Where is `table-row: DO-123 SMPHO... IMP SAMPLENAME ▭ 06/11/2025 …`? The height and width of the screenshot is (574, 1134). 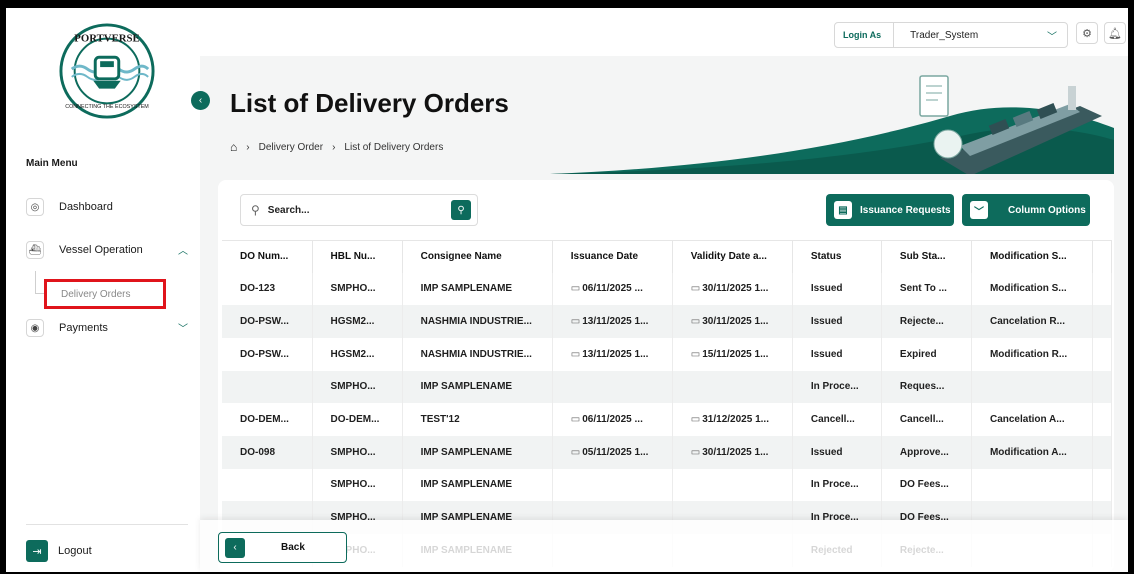 table-row: DO-123 SMPHO... IMP SAMPLENAME ▭ 06/11/2025 … is located at coordinates (667, 289).